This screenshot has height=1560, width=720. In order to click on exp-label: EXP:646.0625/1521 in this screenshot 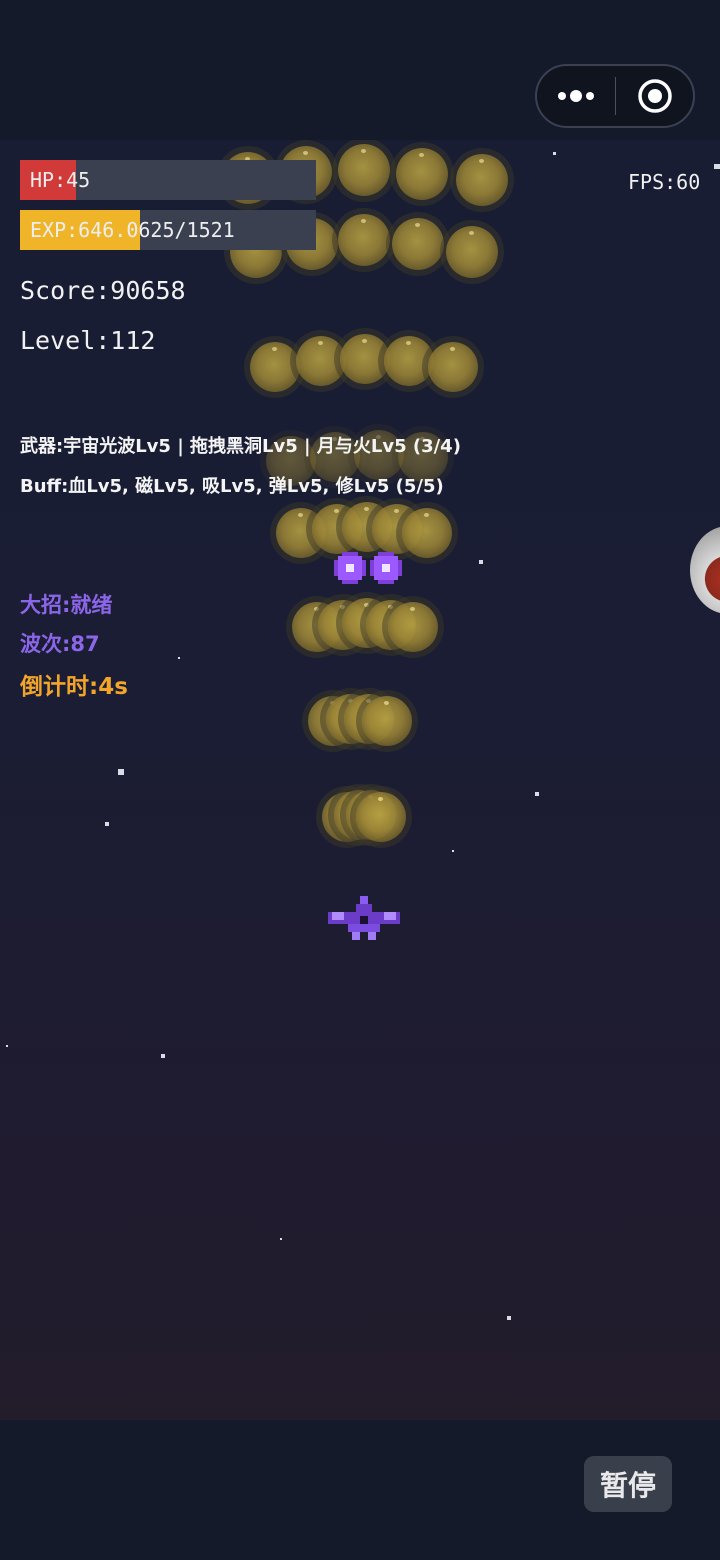, I will do `click(132, 230)`.